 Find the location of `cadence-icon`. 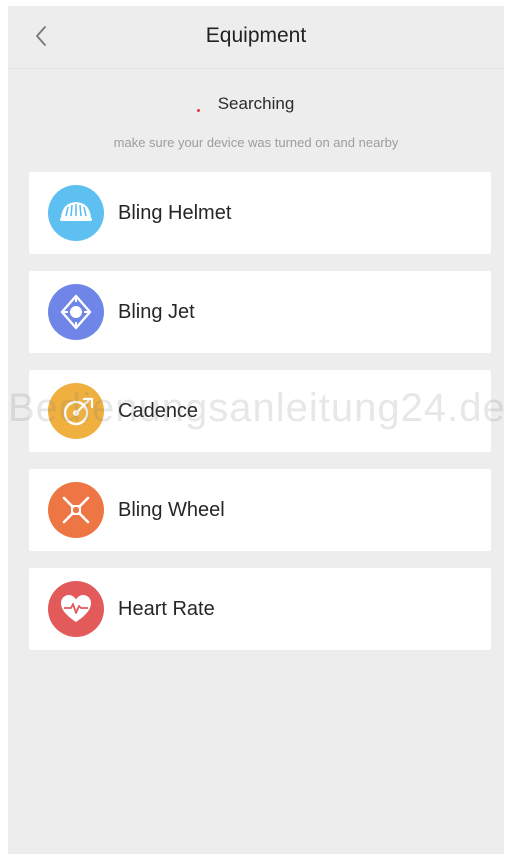

cadence-icon is located at coordinates (76, 411).